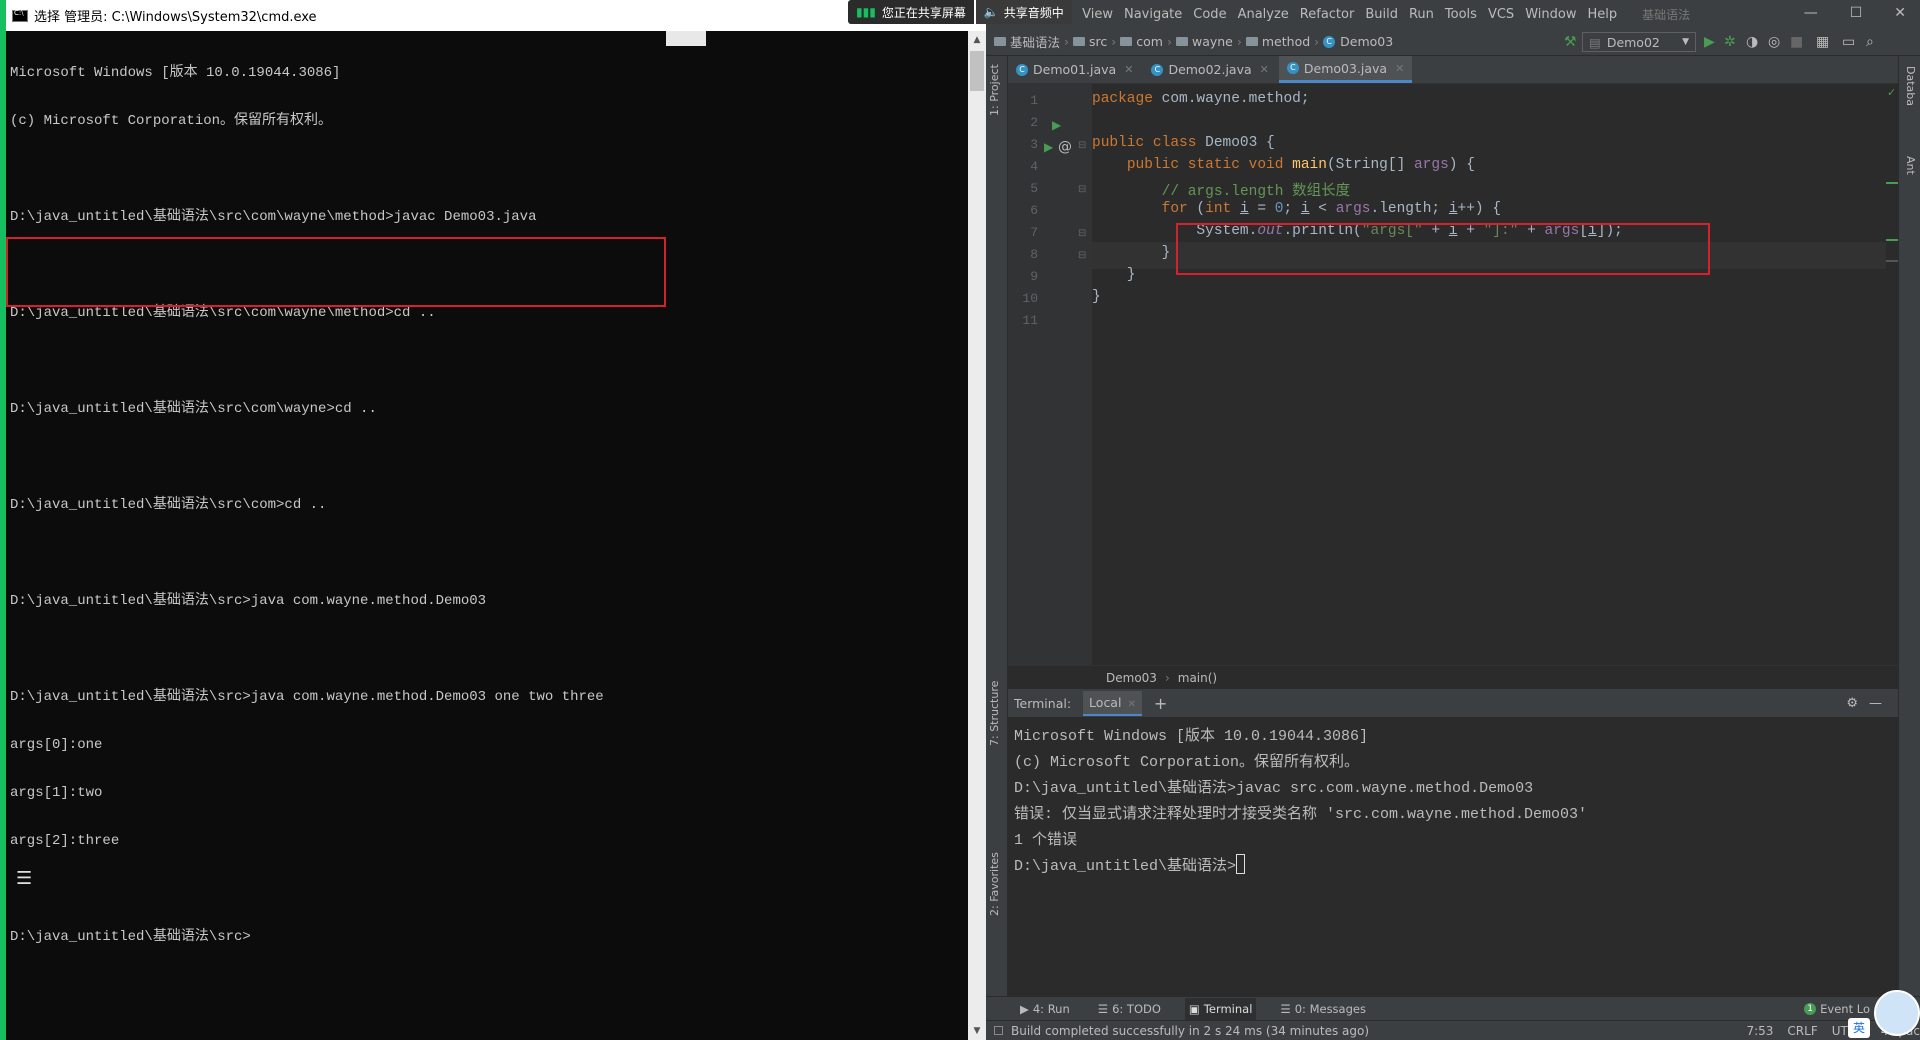  What do you see at coordinates (1129, 1009) in the screenshot?
I see `todo-tool-tab: ☰ 6: TODO` at bounding box center [1129, 1009].